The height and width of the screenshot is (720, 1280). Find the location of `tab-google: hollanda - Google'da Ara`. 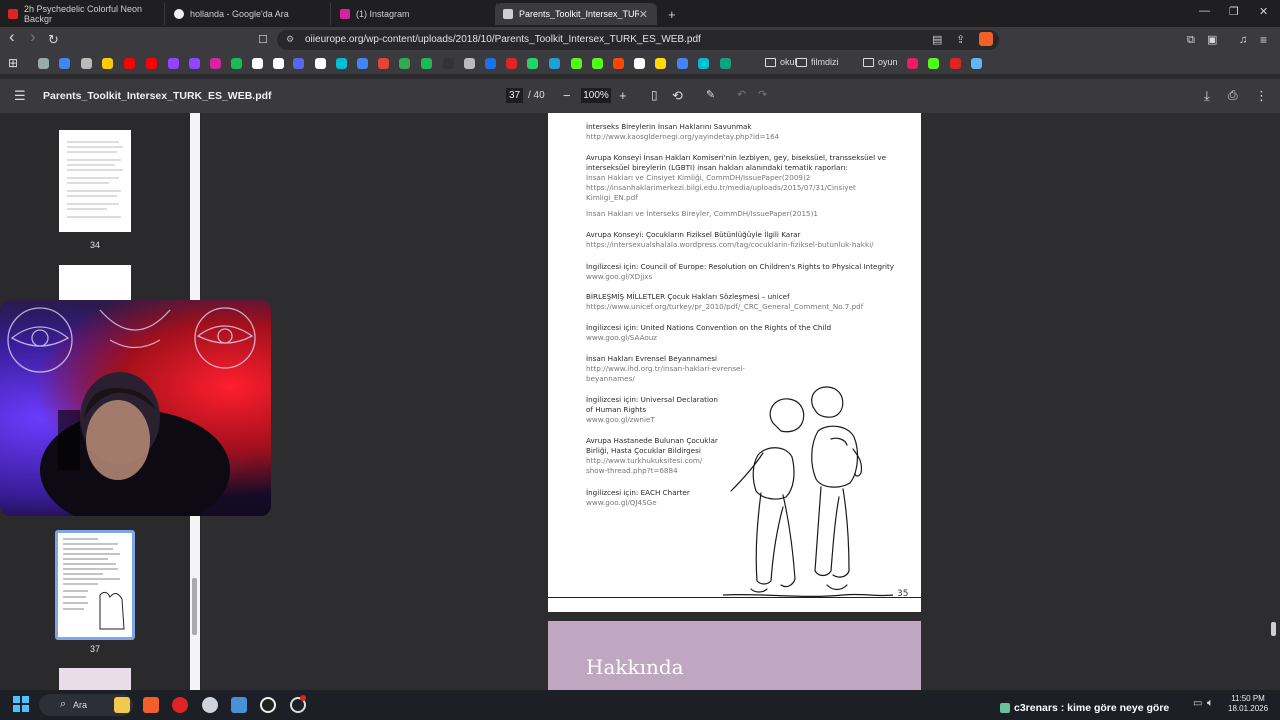

tab-google: hollanda - Google'da Ara is located at coordinates (248, 14).